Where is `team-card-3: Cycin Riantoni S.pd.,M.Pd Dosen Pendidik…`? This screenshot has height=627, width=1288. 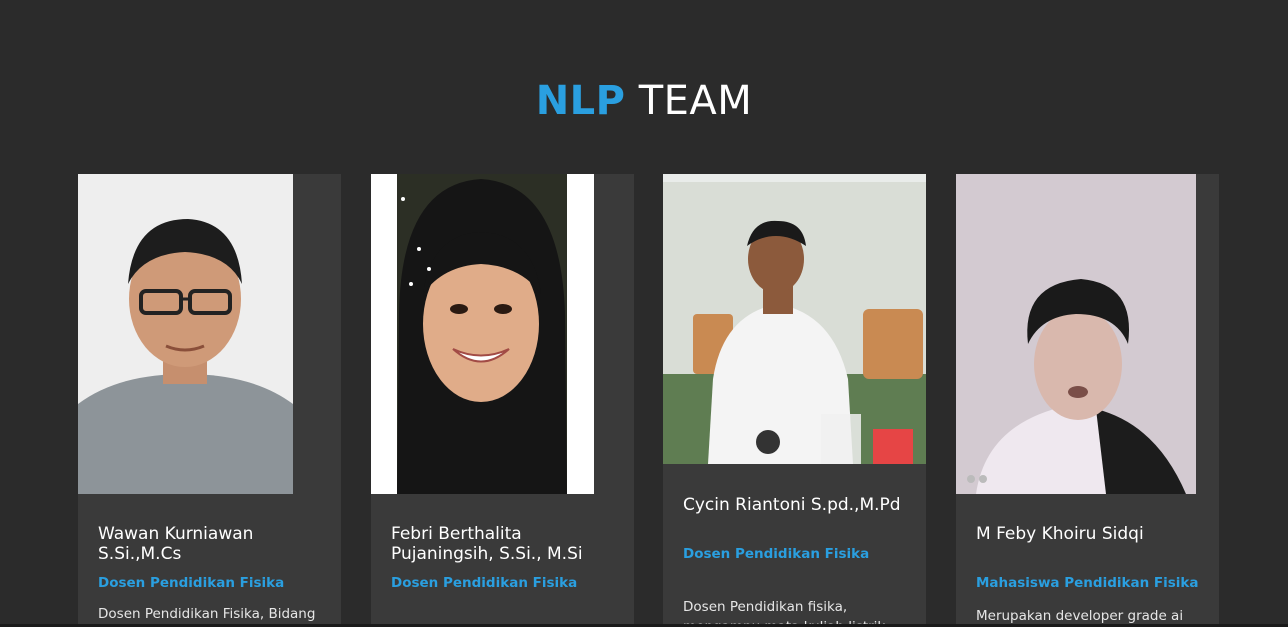
team-card-3: Cycin Riantoni S.pd.,M.Pd Dosen Pendidik… is located at coordinates (794, 400).